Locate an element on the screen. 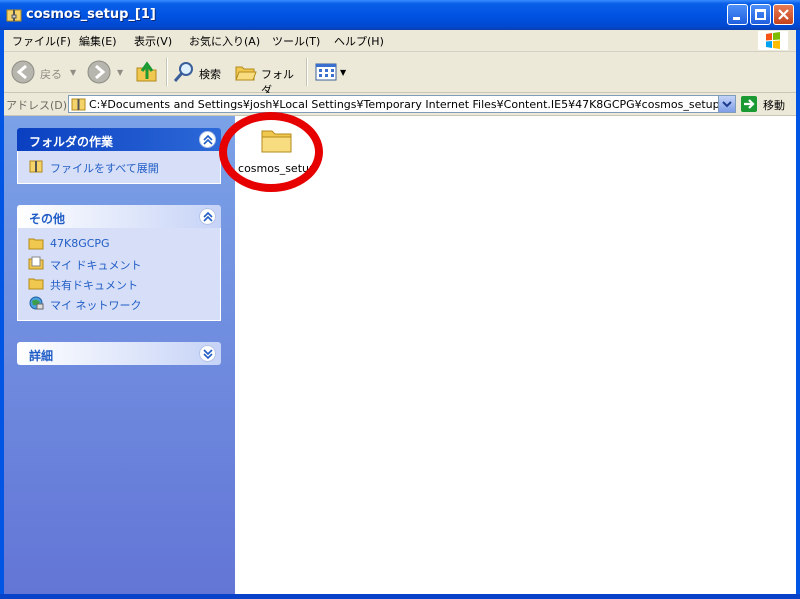 This screenshot has width=800, height=599. go-arrow-icon is located at coordinates (749, 104).